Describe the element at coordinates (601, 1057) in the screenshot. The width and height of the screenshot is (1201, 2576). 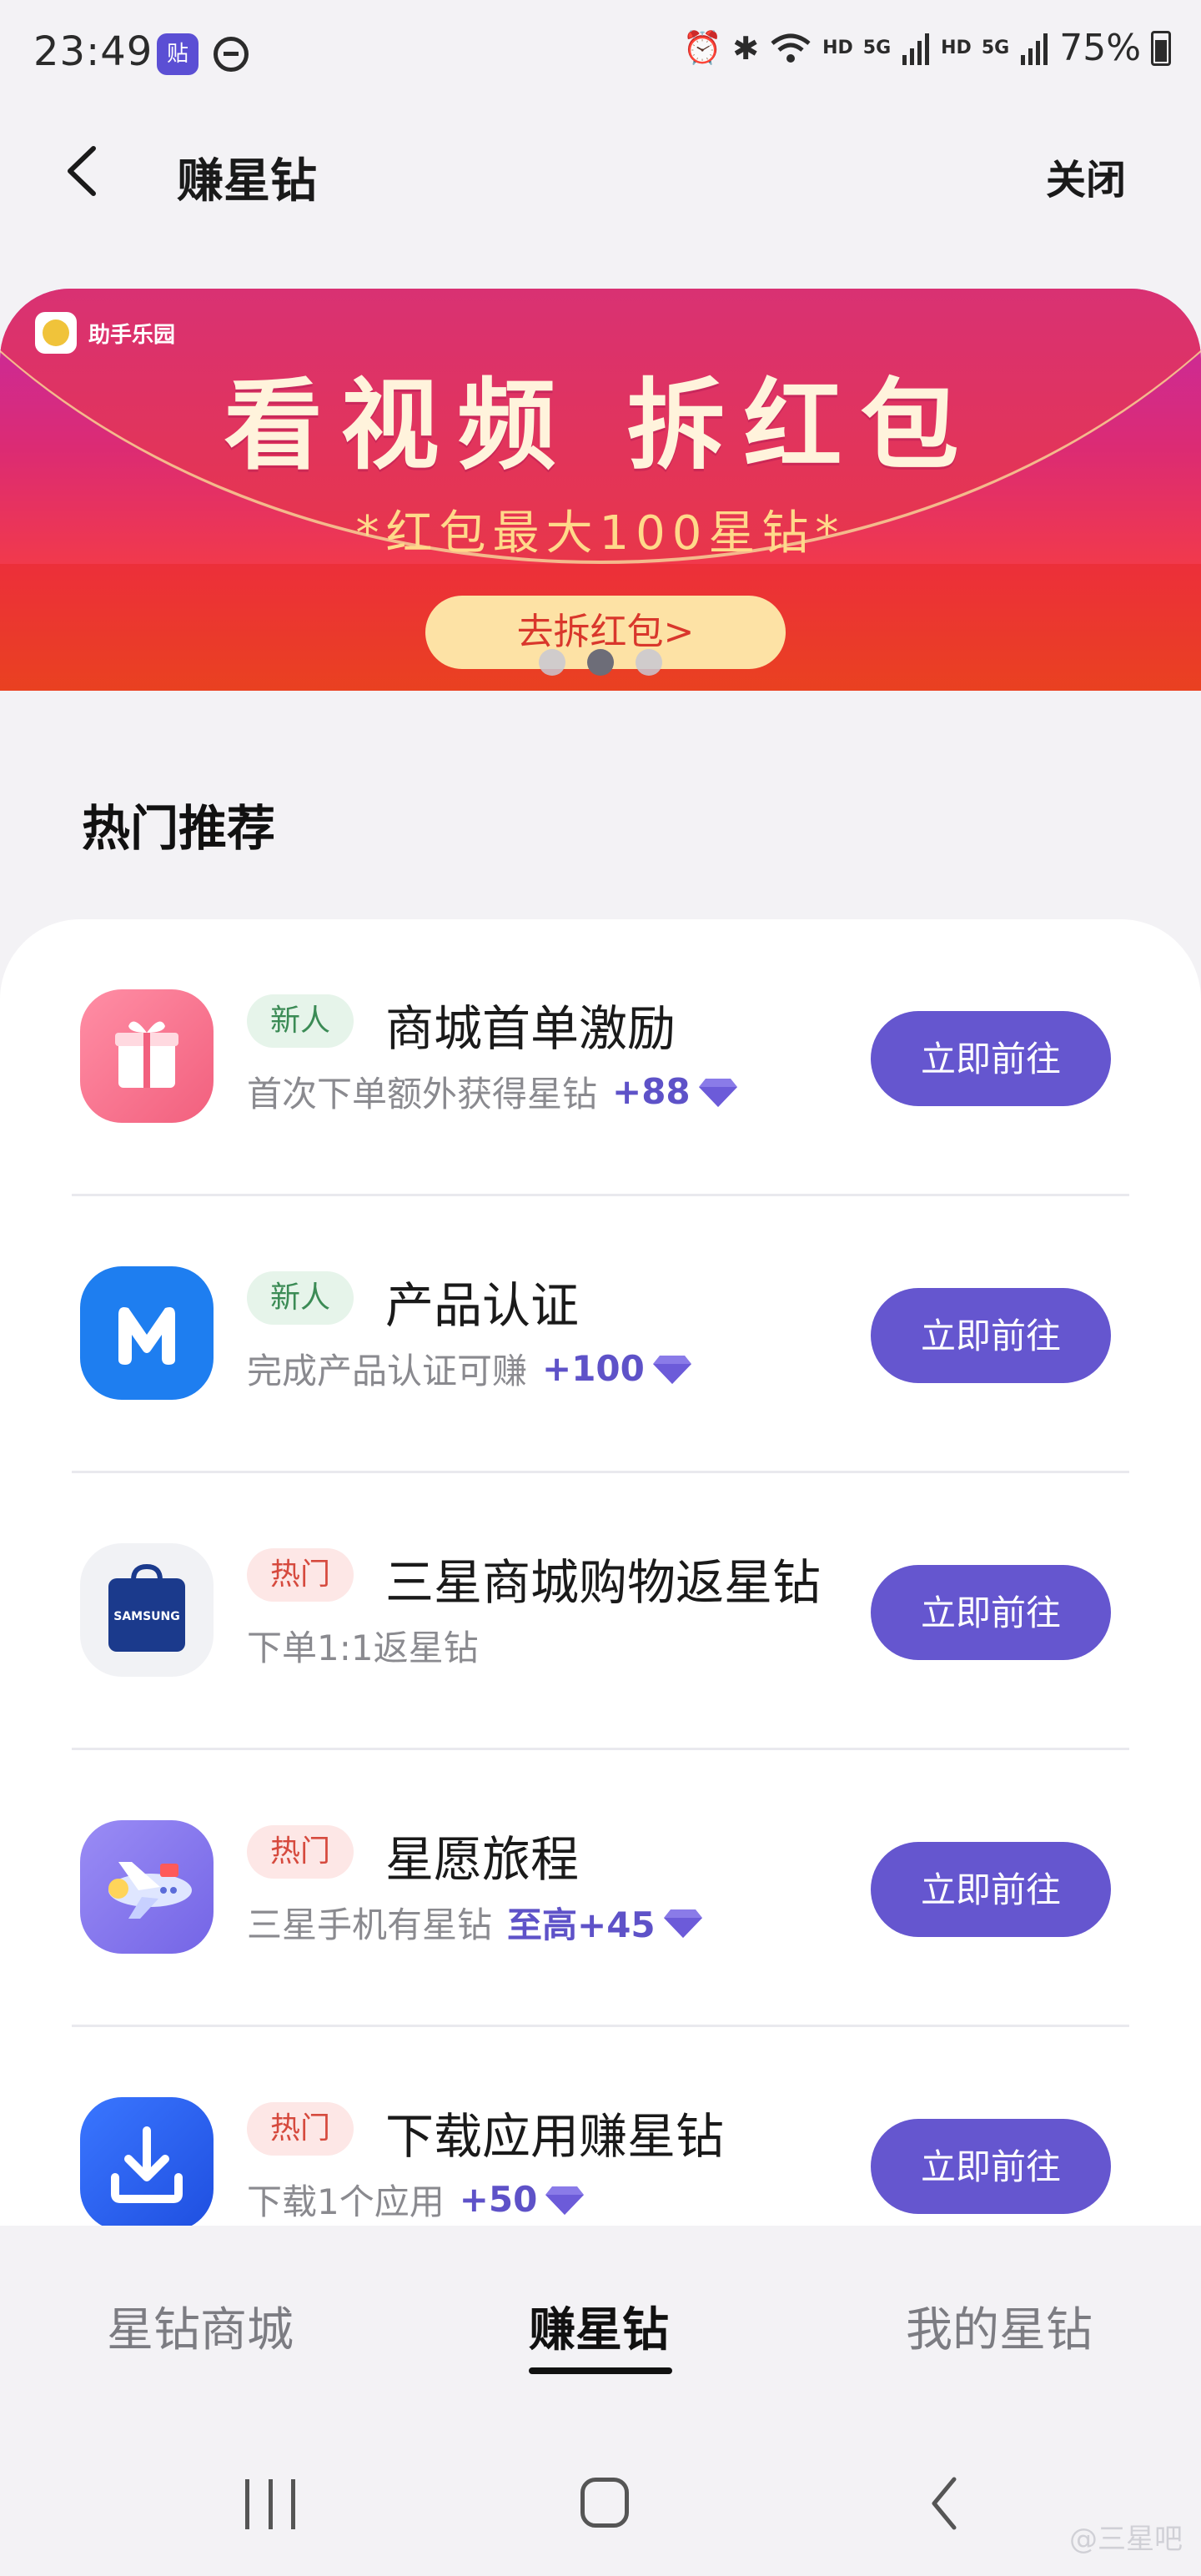
I see `task-row: 新人 商城首单激励 首次下单额外获得星钻 +88 立即前往` at that location.